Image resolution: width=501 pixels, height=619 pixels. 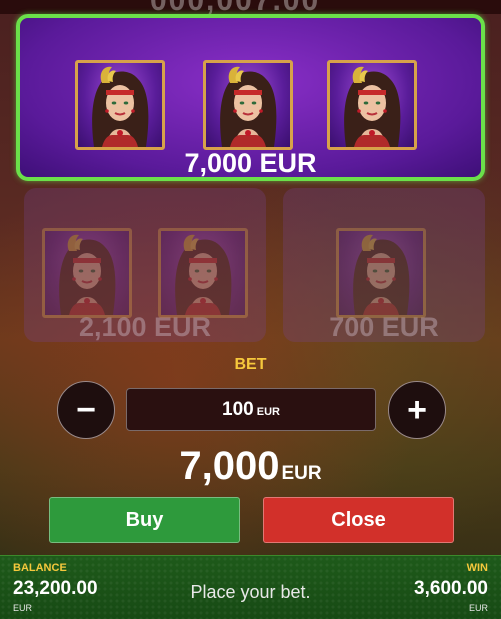 What do you see at coordinates (384, 327) in the screenshot?
I see `prize-amount: 700 EUR` at bounding box center [384, 327].